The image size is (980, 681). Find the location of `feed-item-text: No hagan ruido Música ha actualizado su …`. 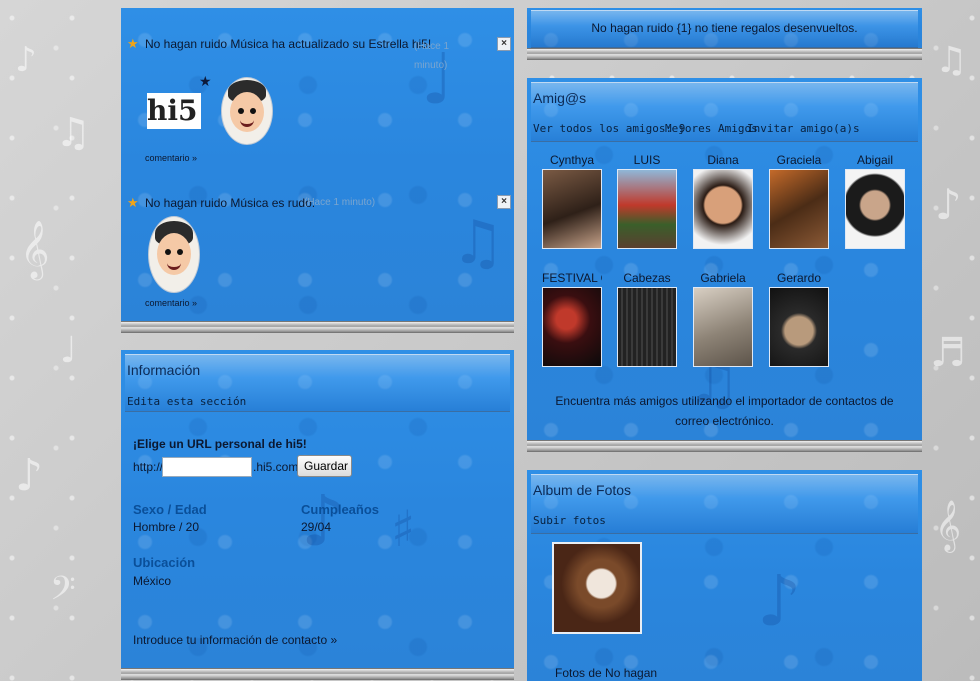

feed-item-text: No hagan ruido Música ha actualizado su … is located at coordinates (288, 44).